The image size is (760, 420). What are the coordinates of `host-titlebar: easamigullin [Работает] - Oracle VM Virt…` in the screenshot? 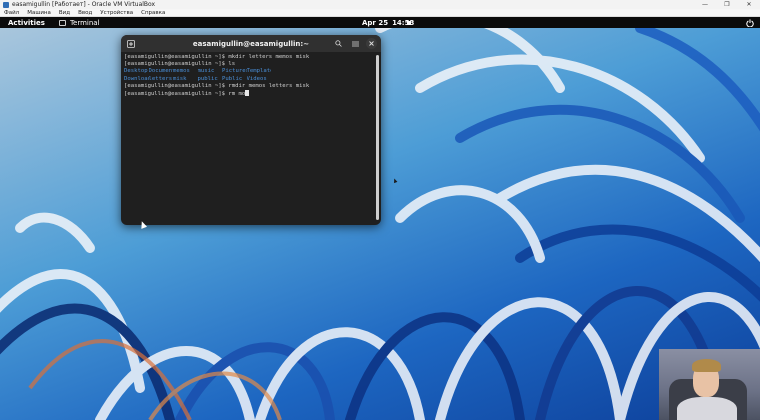 It's located at (380, 4).